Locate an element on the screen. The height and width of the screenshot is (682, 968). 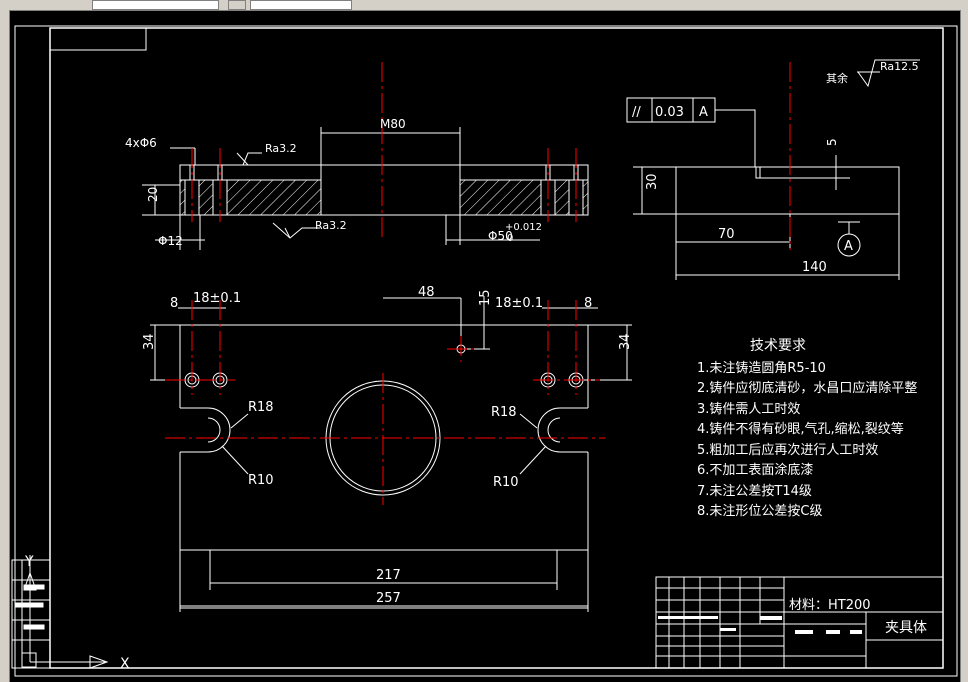
plan-centerlines is located at coordinates (385, 402).